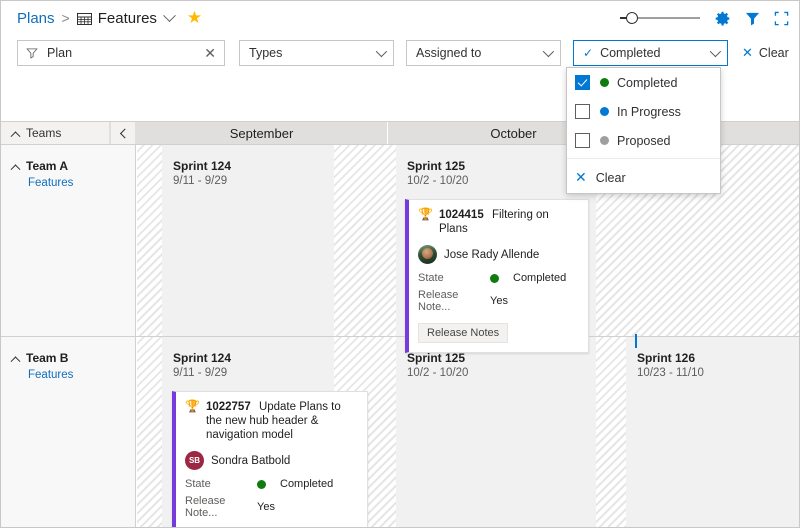  I want to click on sprint-name: Sprint 126, so click(666, 358).